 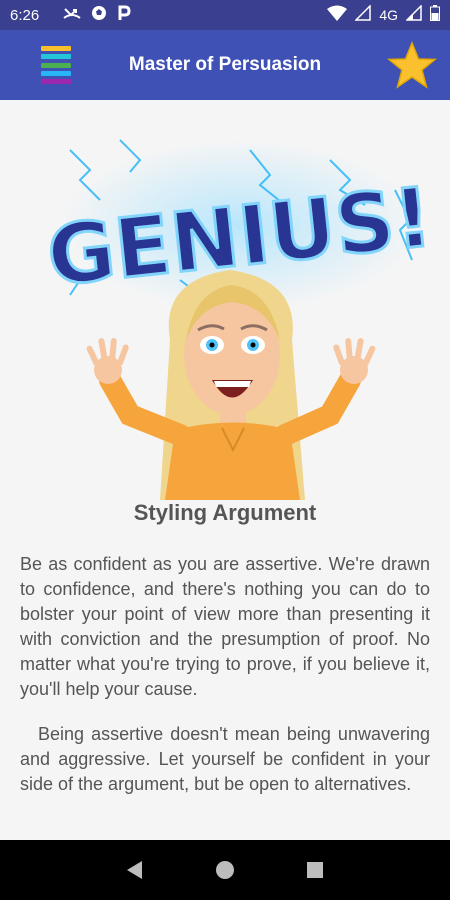 I want to click on parking-icon, so click(x=124, y=15).